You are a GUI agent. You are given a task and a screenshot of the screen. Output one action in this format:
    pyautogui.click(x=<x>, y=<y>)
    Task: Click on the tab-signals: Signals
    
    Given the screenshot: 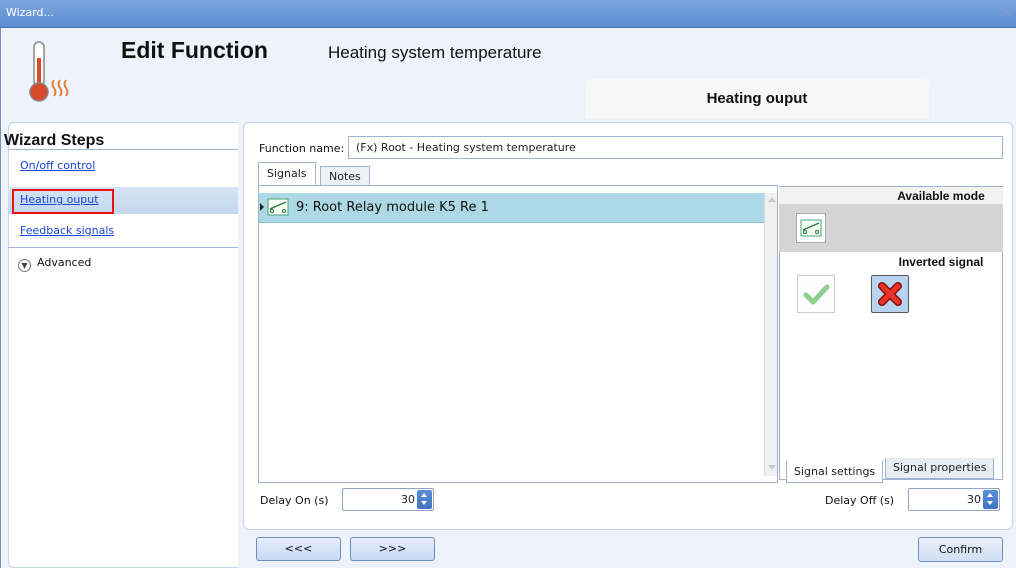 What is the action you would take?
    pyautogui.click(x=287, y=173)
    